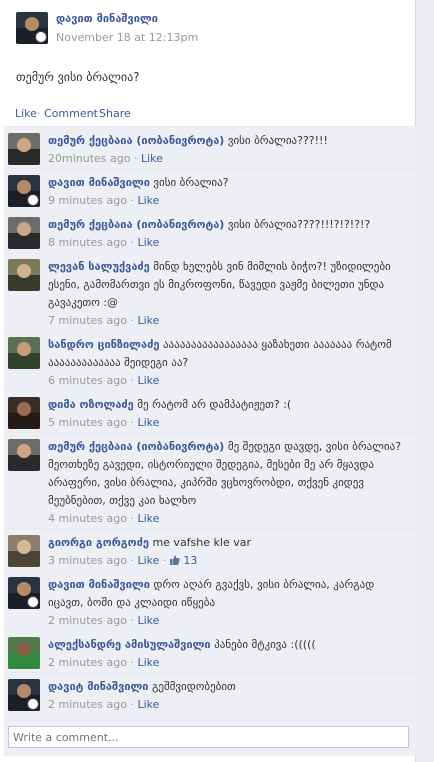  I want to click on comment-meta: 7 minutes ago · Like, so click(103, 320).